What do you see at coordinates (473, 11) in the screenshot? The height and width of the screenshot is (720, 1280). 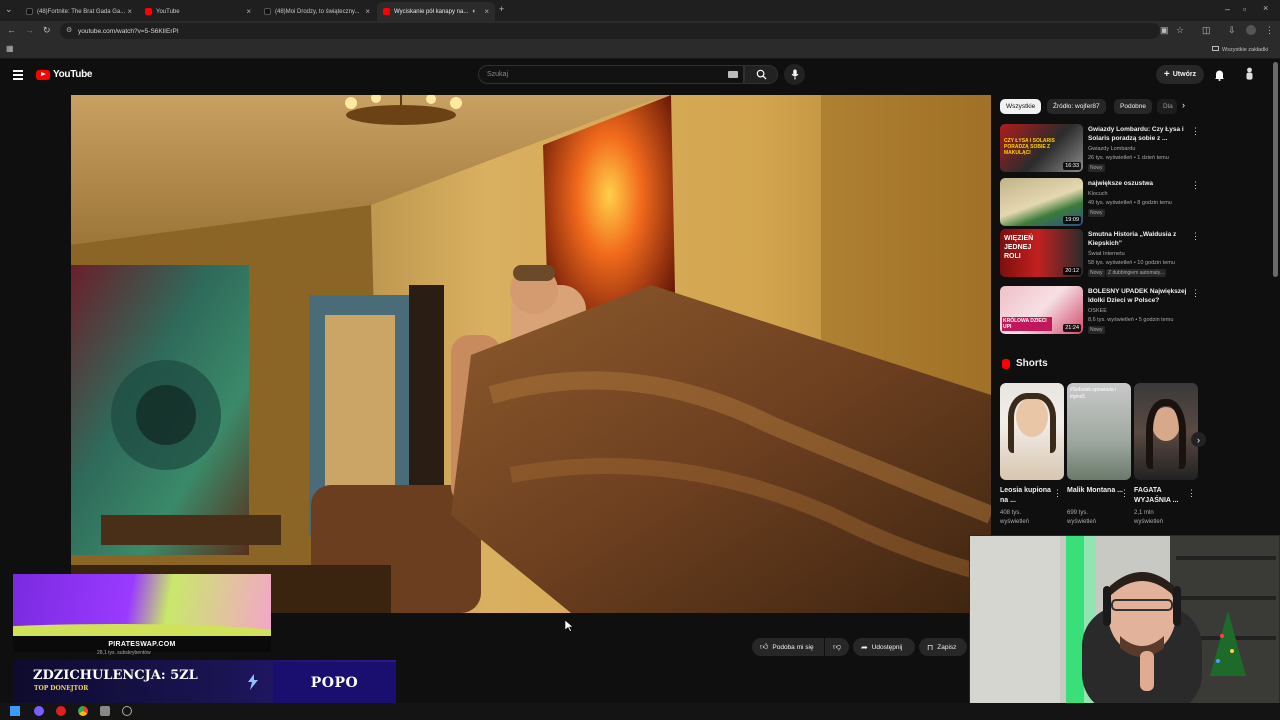 I see `audio-icon: ◖` at bounding box center [473, 11].